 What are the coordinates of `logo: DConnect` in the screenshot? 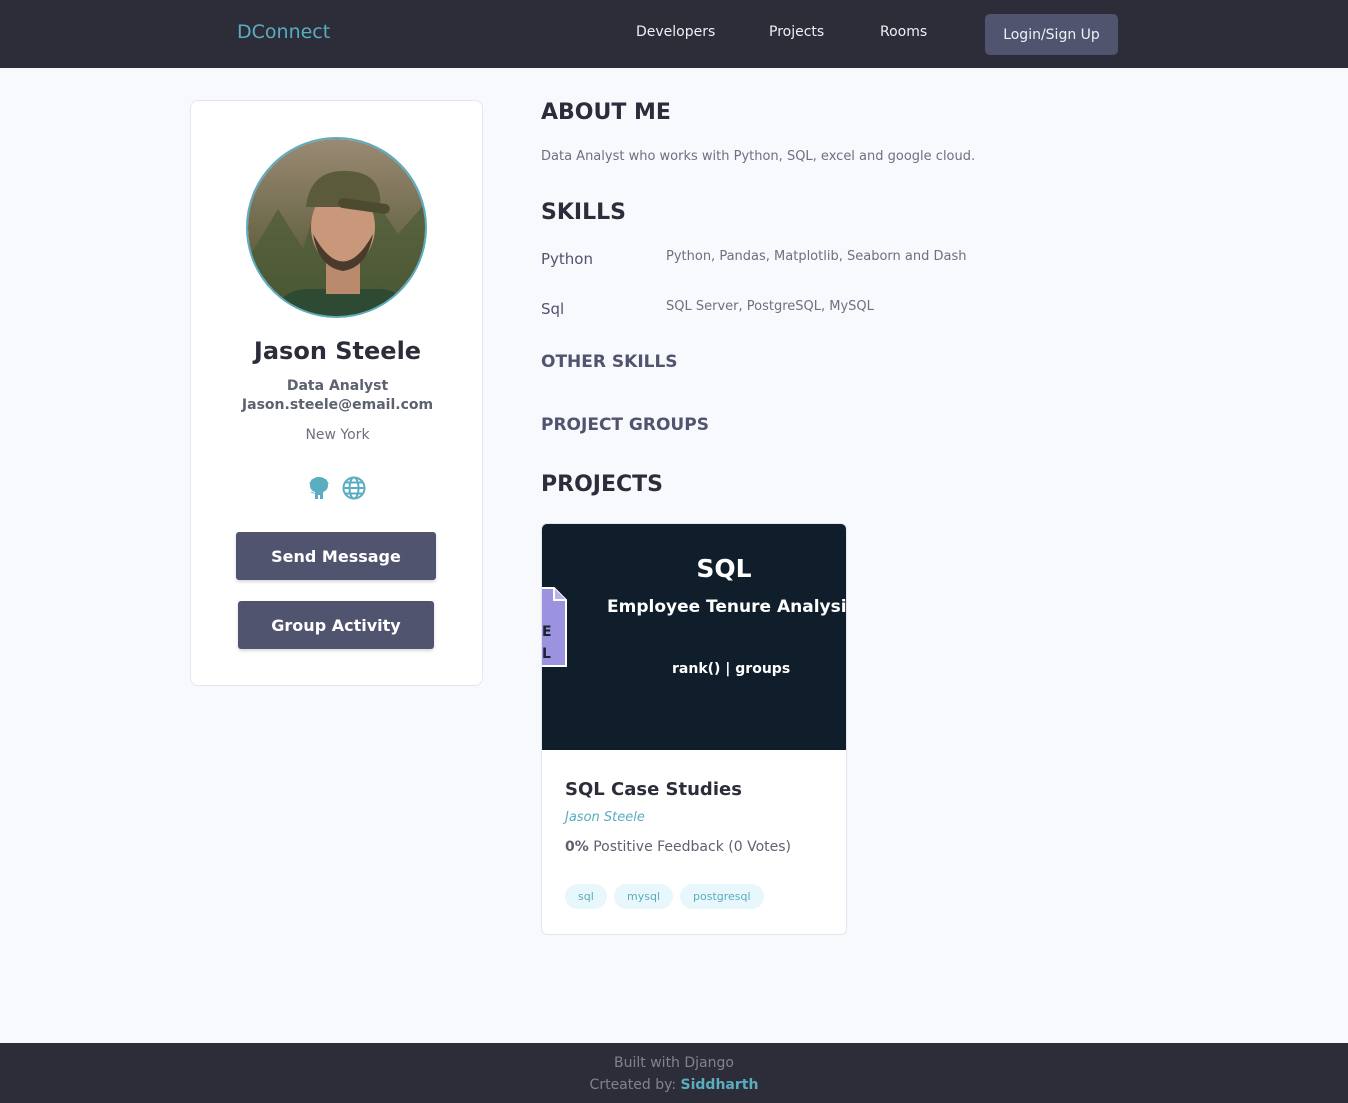 It's located at (283, 32).